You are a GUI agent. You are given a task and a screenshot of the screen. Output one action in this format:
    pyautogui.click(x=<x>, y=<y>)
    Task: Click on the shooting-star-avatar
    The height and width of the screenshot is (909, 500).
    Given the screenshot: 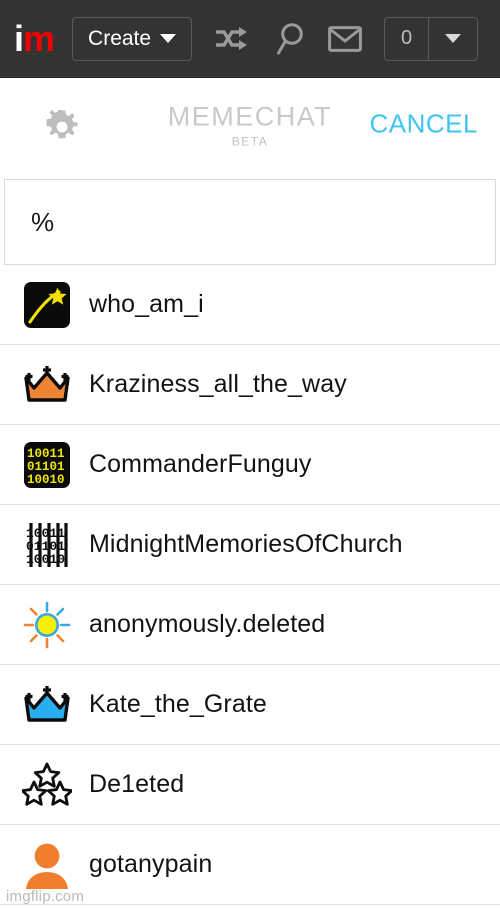 What is the action you would take?
    pyautogui.click(x=47, y=305)
    